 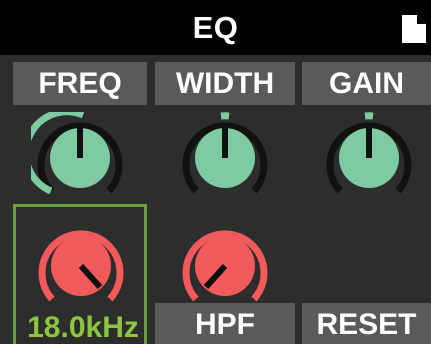 What do you see at coordinates (414, 29) in the screenshot?
I see `document-icon` at bounding box center [414, 29].